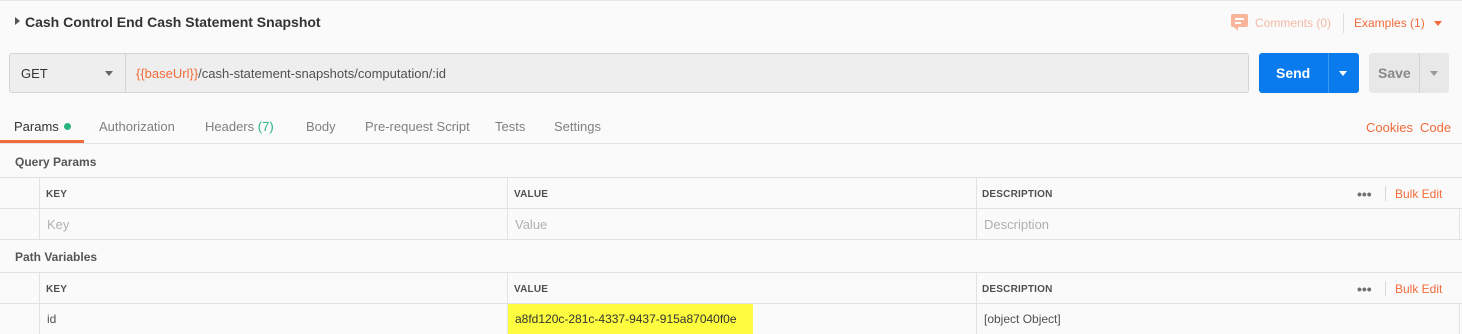  I want to click on params-active-dot, so click(67, 126).